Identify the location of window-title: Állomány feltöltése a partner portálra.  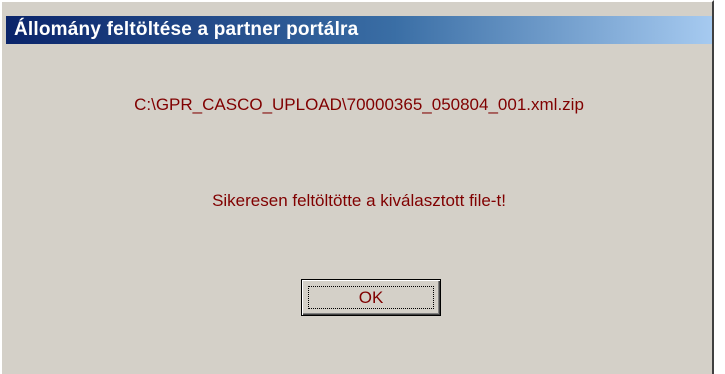
(186, 29).